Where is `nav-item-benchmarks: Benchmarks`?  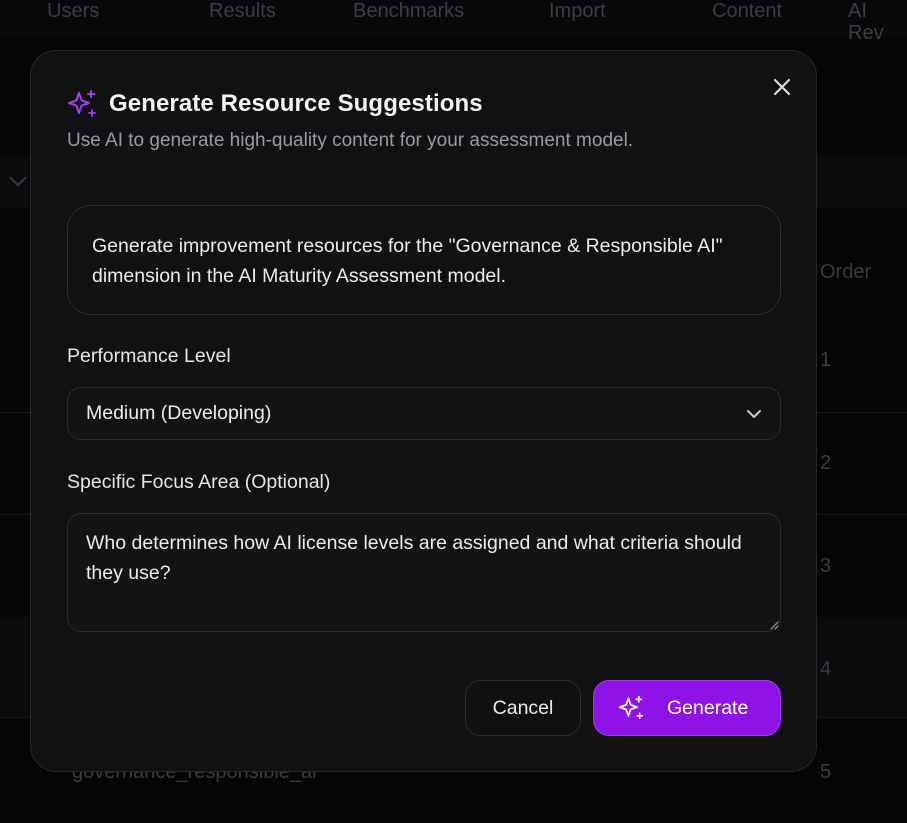
nav-item-benchmarks: Benchmarks is located at coordinates (409, 11).